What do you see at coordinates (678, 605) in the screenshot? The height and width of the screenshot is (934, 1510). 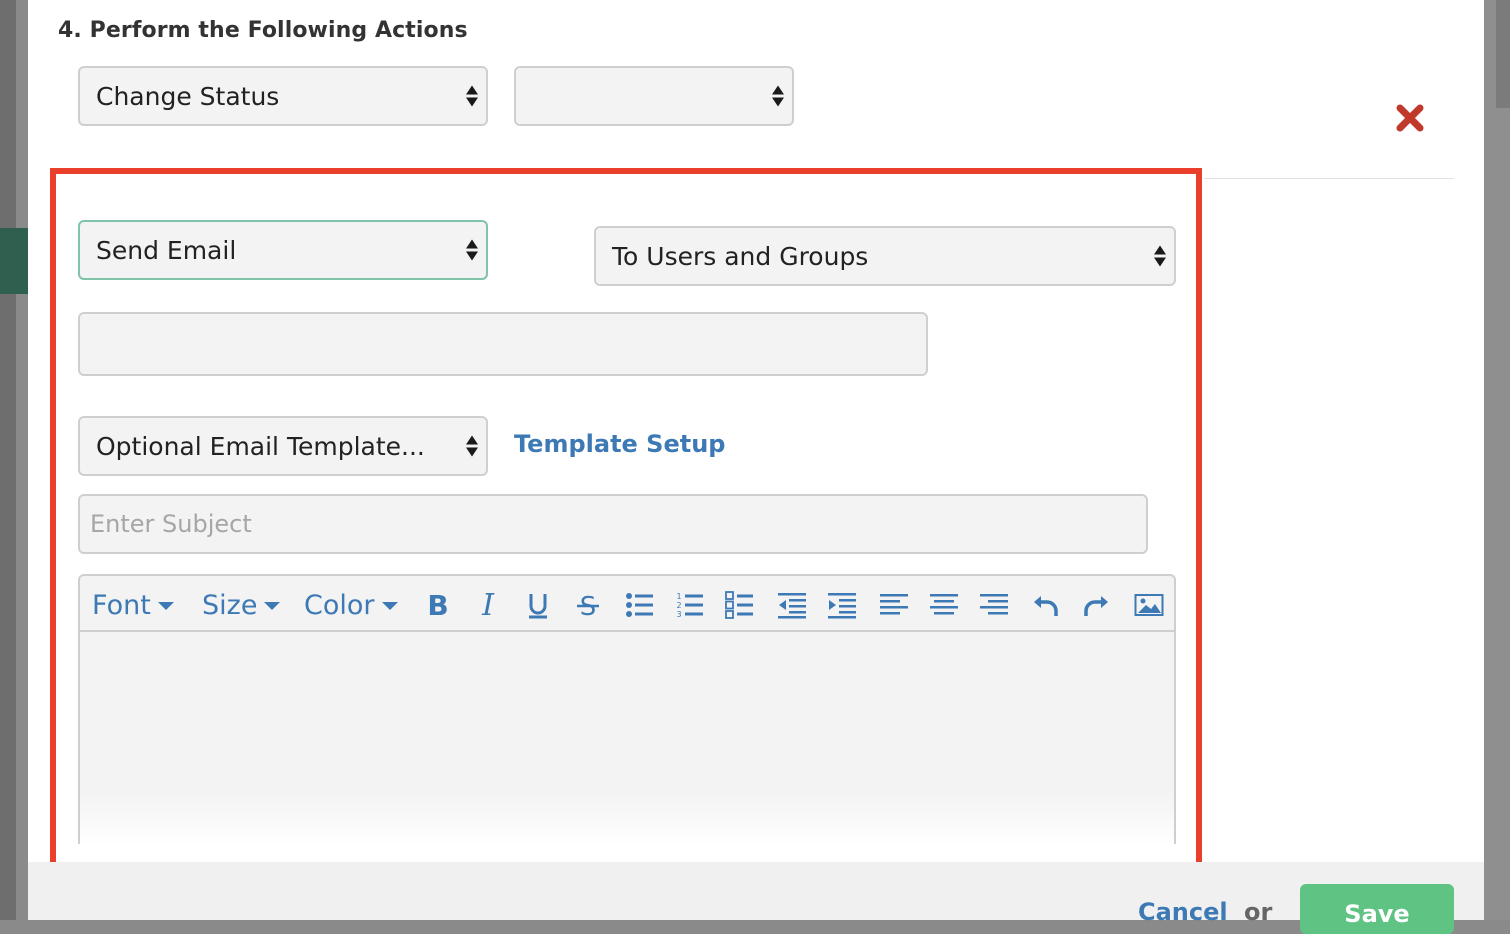 I see `svg-text: 2` at bounding box center [678, 605].